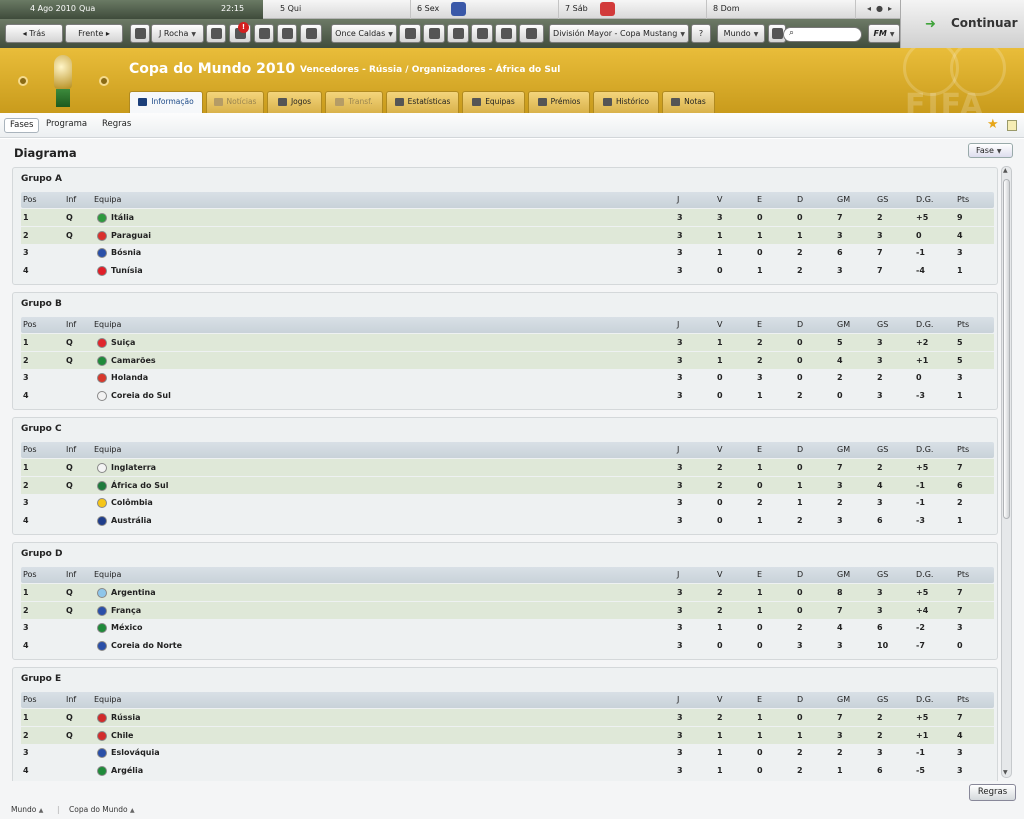  What do you see at coordinates (116, 125) in the screenshot?
I see `subtab-regras: Regras` at bounding box center [116, 125].